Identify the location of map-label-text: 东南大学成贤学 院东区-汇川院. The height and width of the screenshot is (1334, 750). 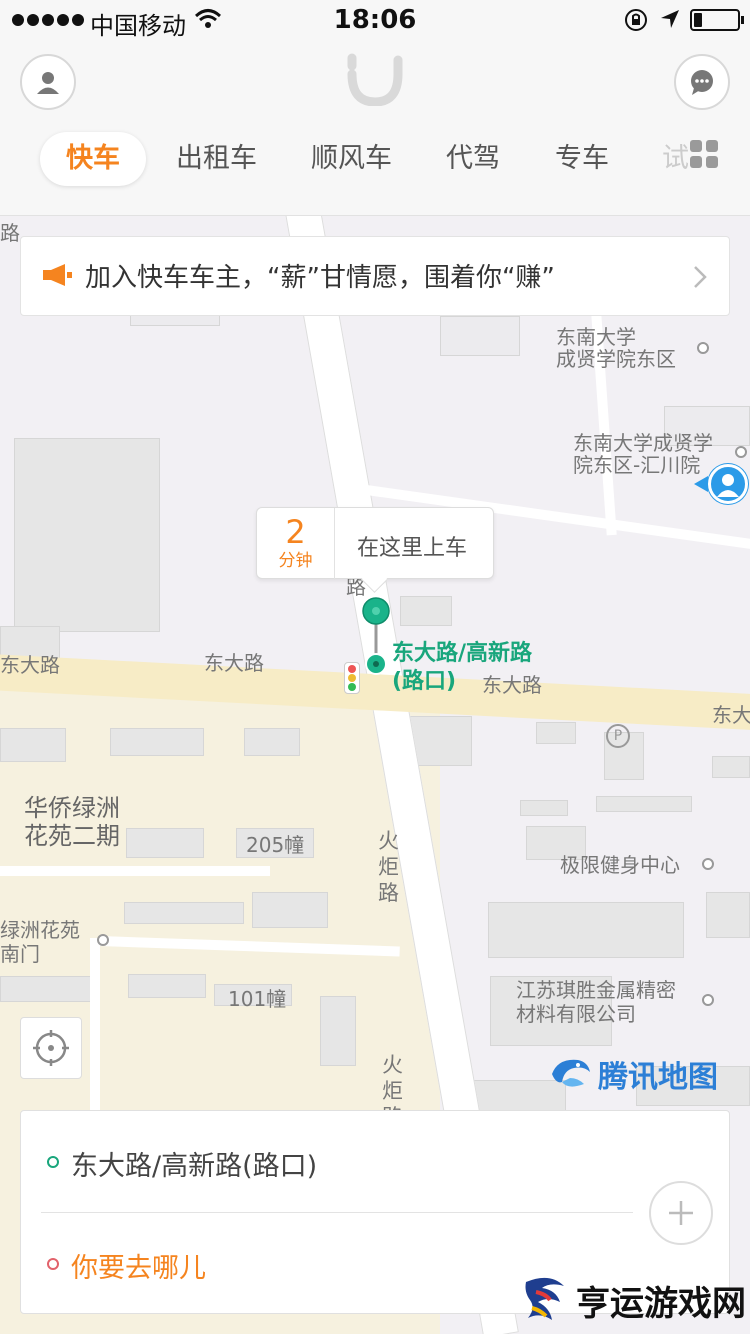
(643, 454).